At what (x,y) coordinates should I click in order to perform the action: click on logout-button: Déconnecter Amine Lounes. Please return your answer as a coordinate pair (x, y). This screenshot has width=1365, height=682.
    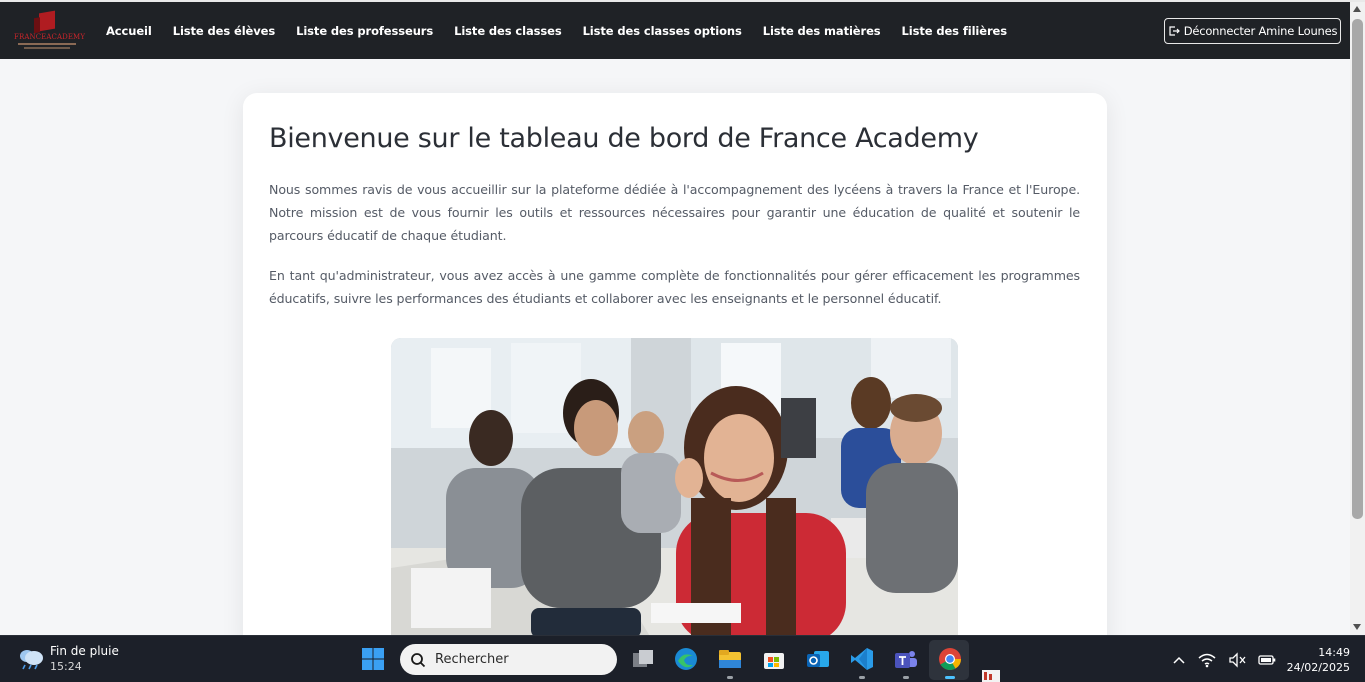
    Looking at the image, I should click on (1252, 31).